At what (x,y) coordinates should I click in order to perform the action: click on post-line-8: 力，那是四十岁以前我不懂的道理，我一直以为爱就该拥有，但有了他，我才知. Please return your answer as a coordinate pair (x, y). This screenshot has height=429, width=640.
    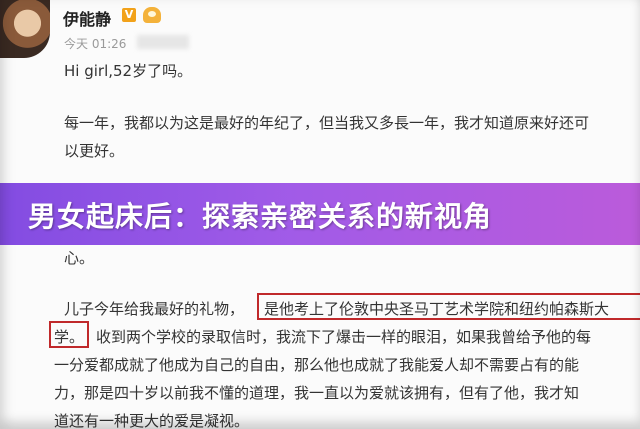
    Looking at the image, I should click on (317, 393).